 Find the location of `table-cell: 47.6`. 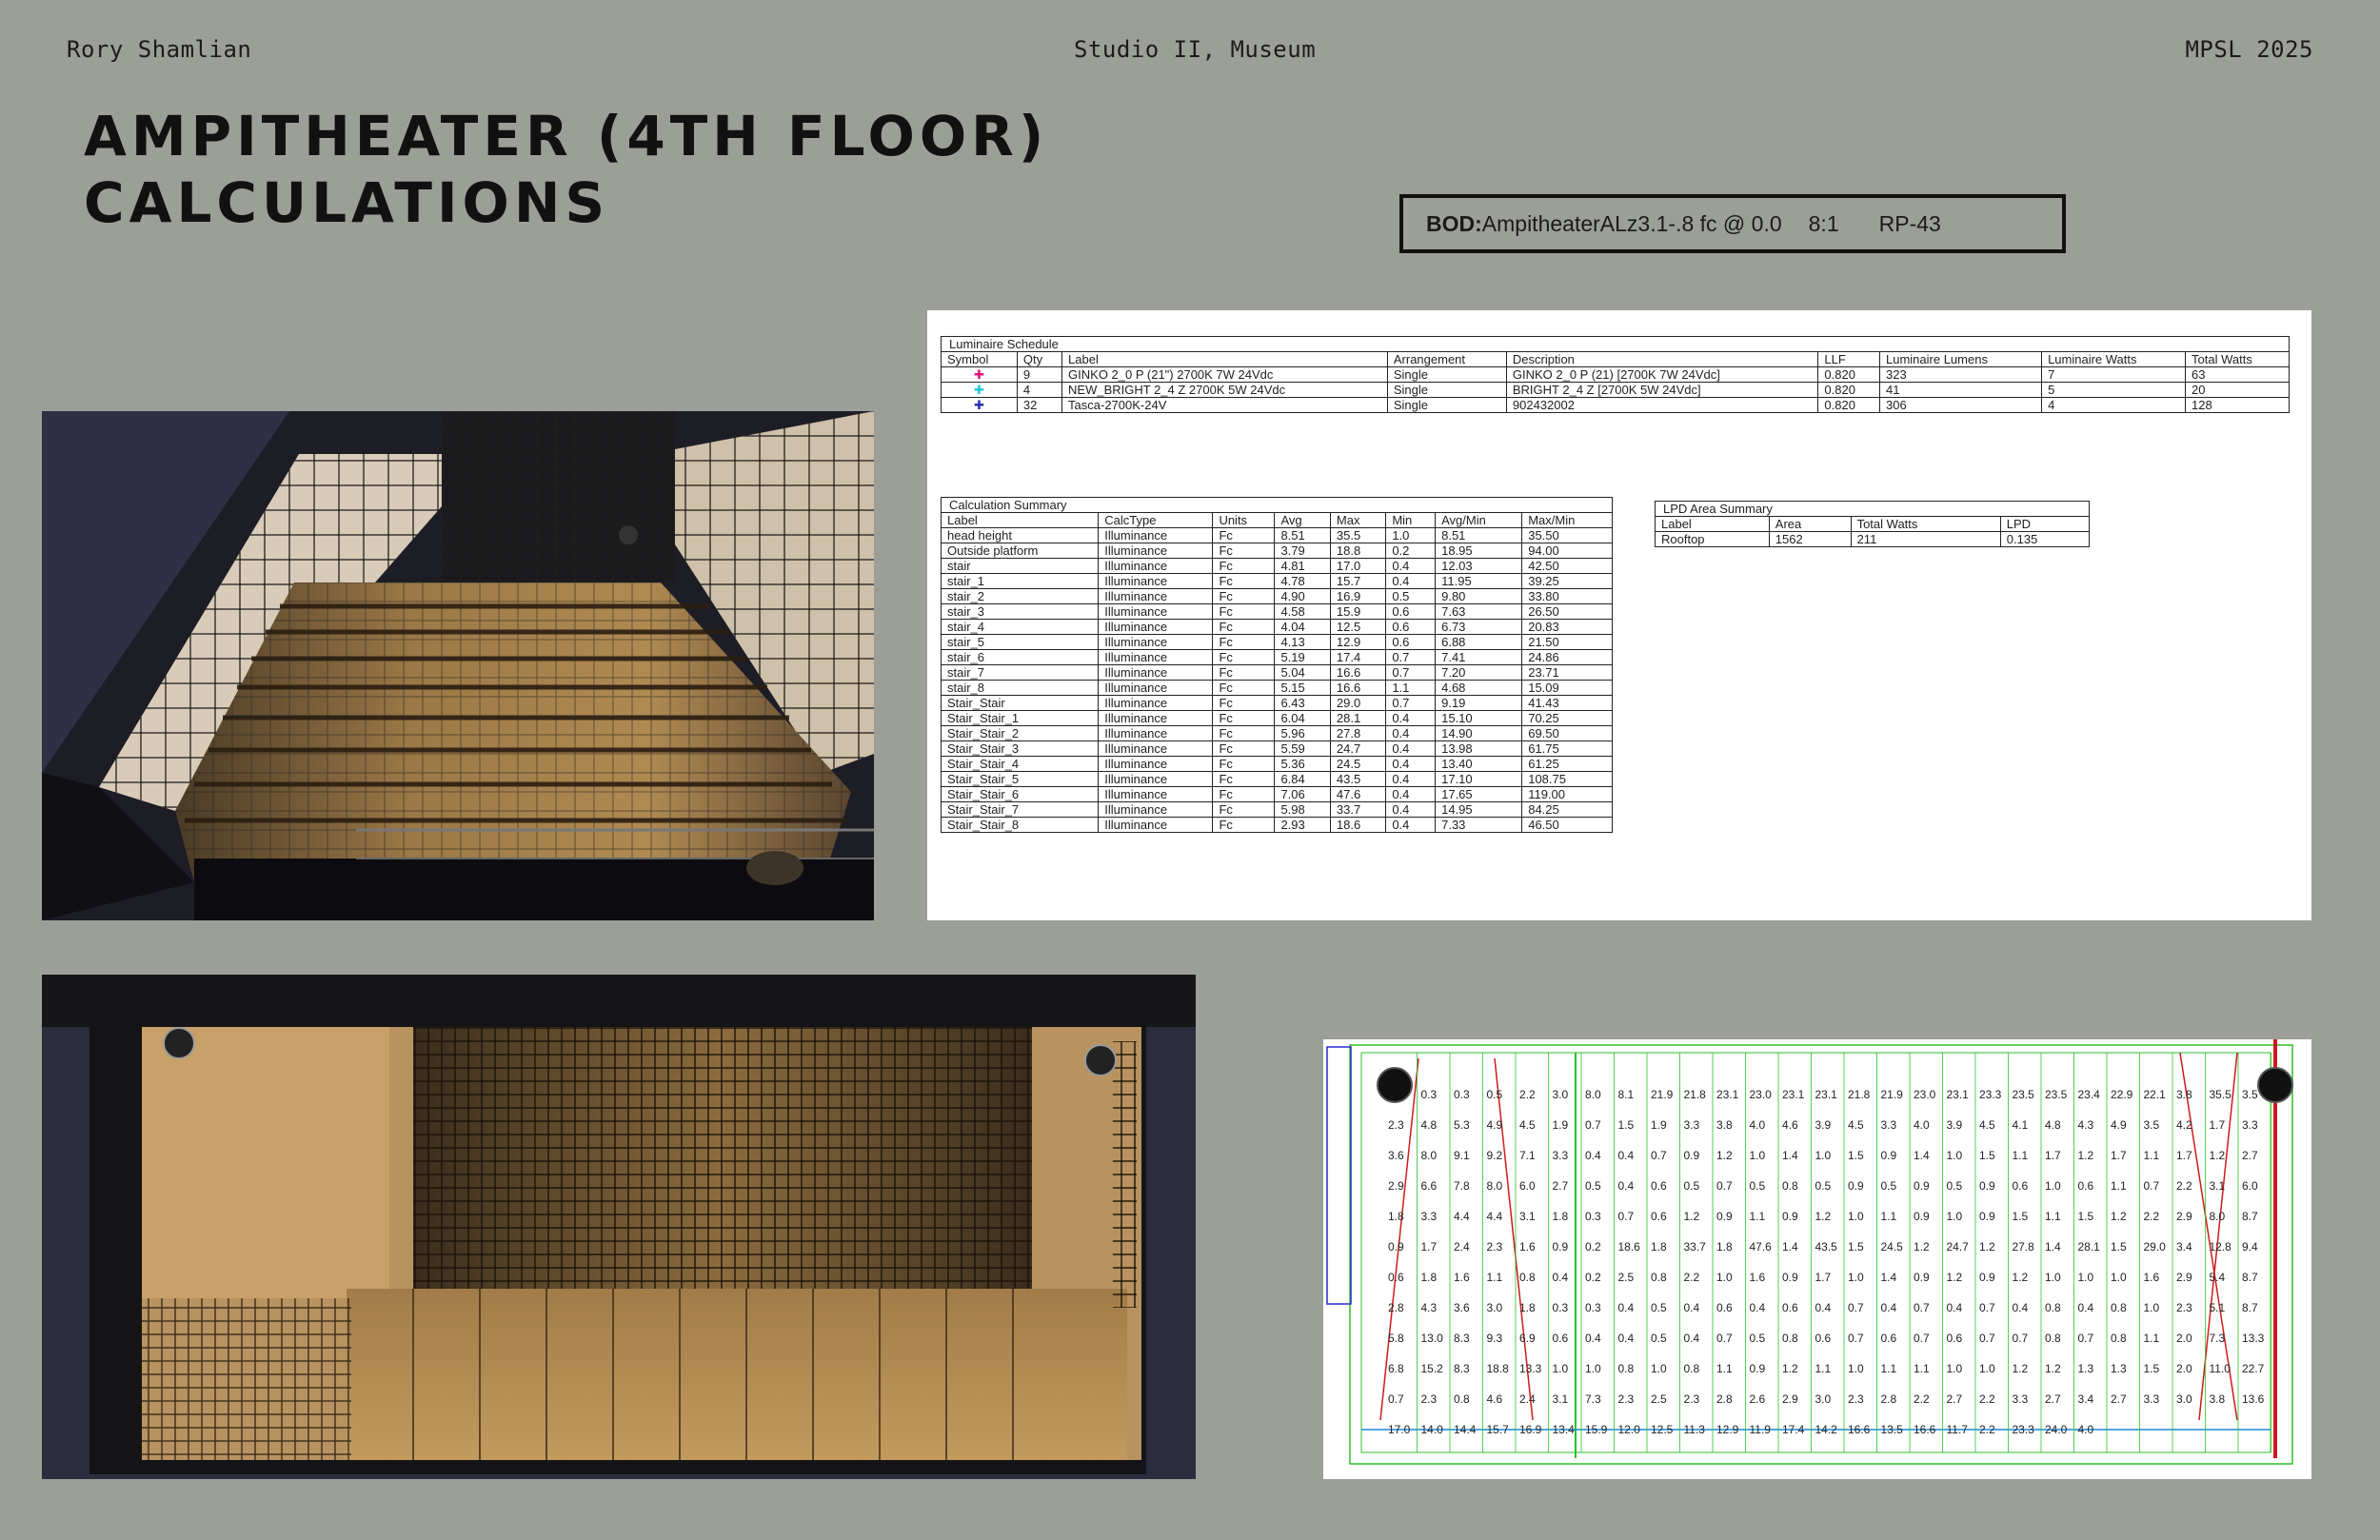

table-cell: 47.6 is located at coordinates (1358, 794).